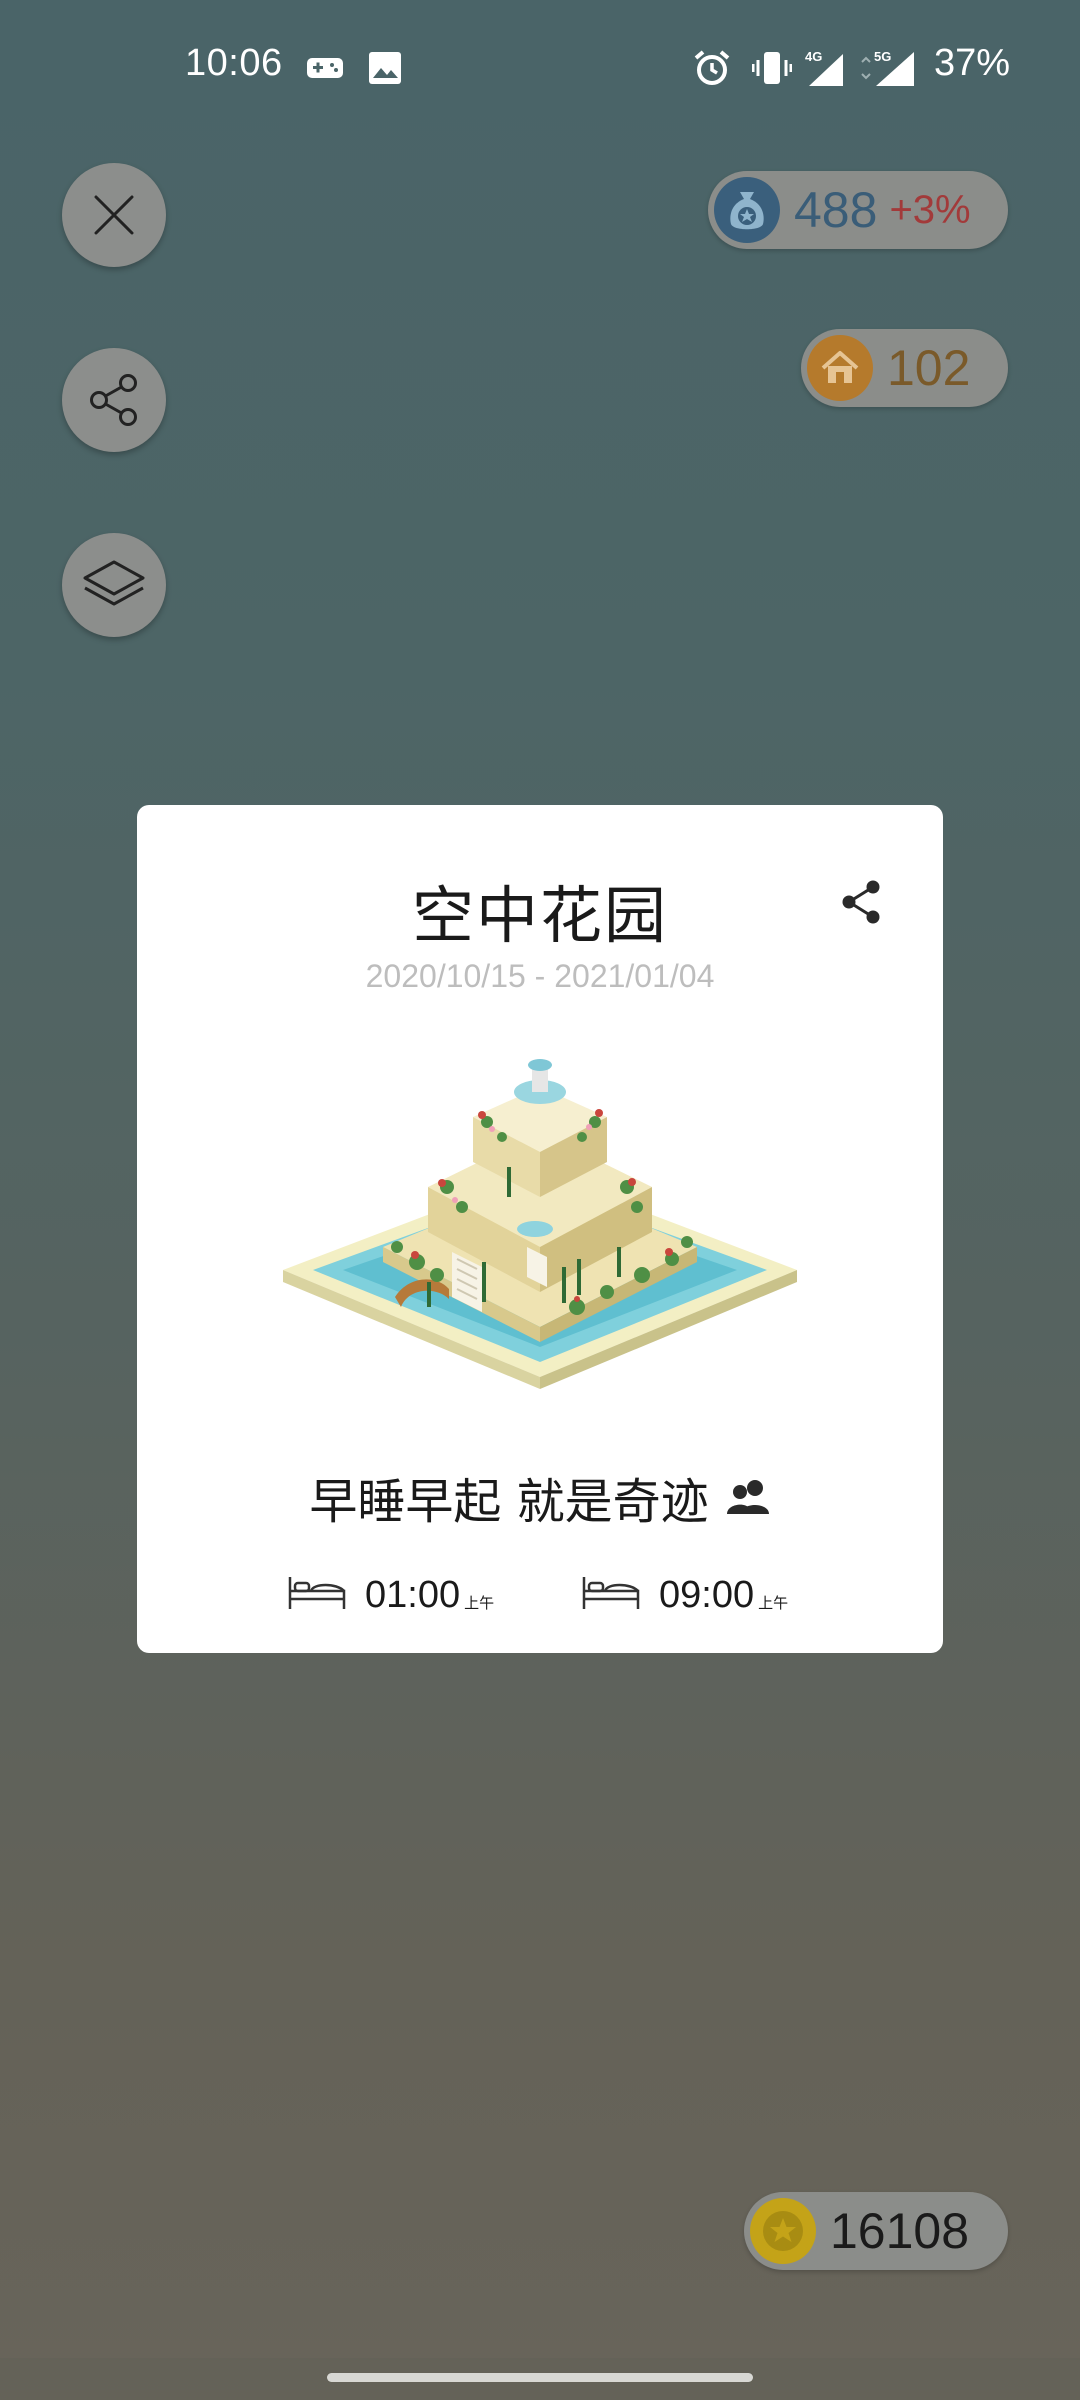 The image size is (1080, 2400). I want to click on reward-value: 488, so click(836, 210).